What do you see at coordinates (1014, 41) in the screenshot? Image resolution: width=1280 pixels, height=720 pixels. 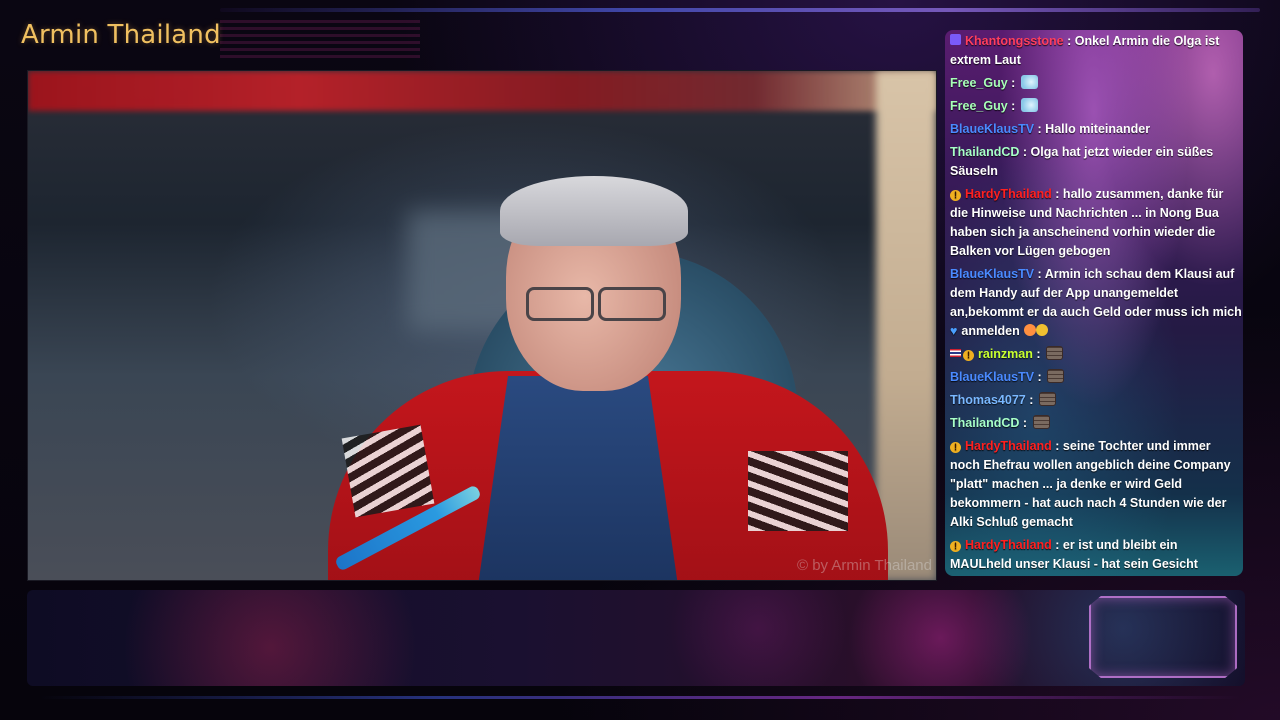 I see `chat-username: Khantongsstone` at bounding box center [1014, 41].